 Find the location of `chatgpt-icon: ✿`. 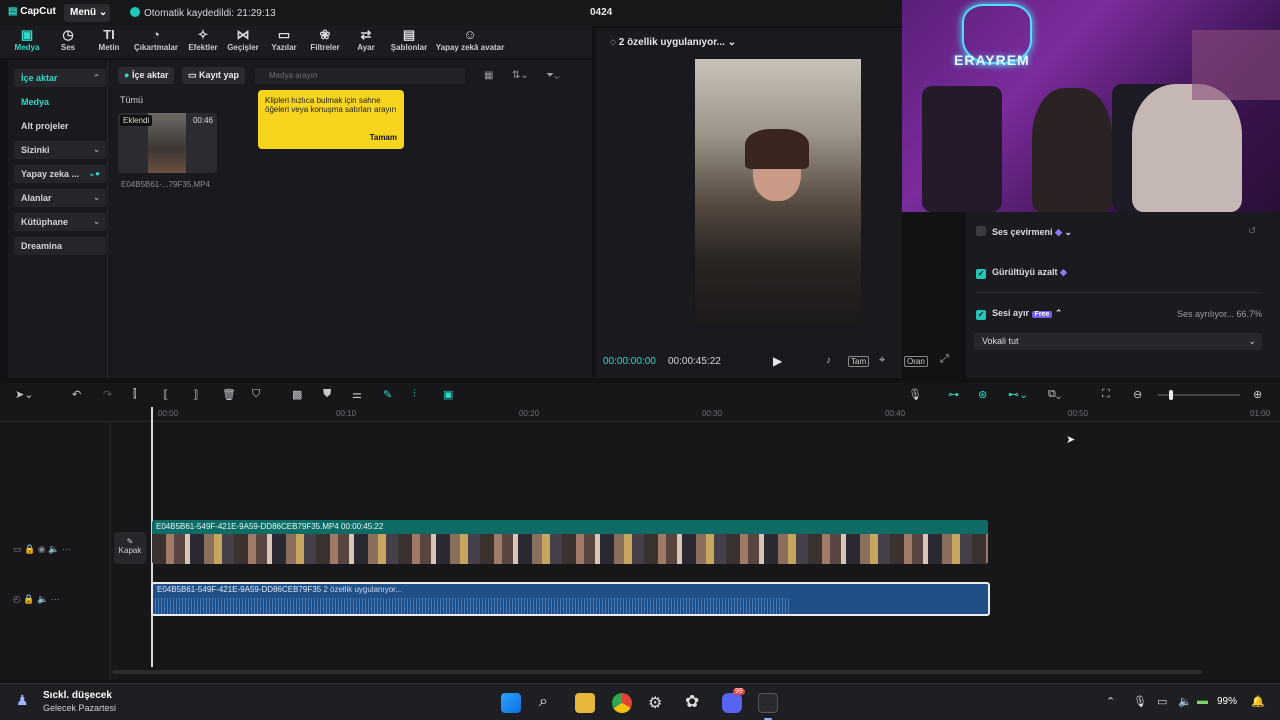

chatgpt-icon: ✿ is located at coordinates (692, 702).